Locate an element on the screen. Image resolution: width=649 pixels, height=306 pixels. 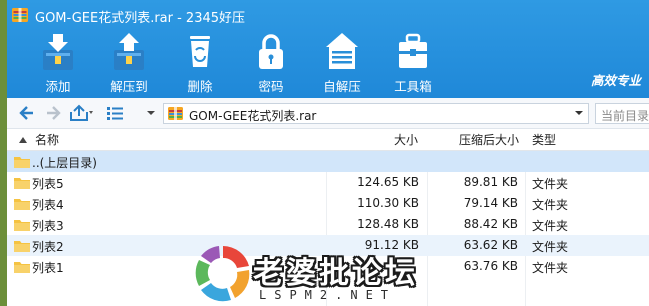
watermark-url: LSPM2.NET is located at coordinates (328, 295).